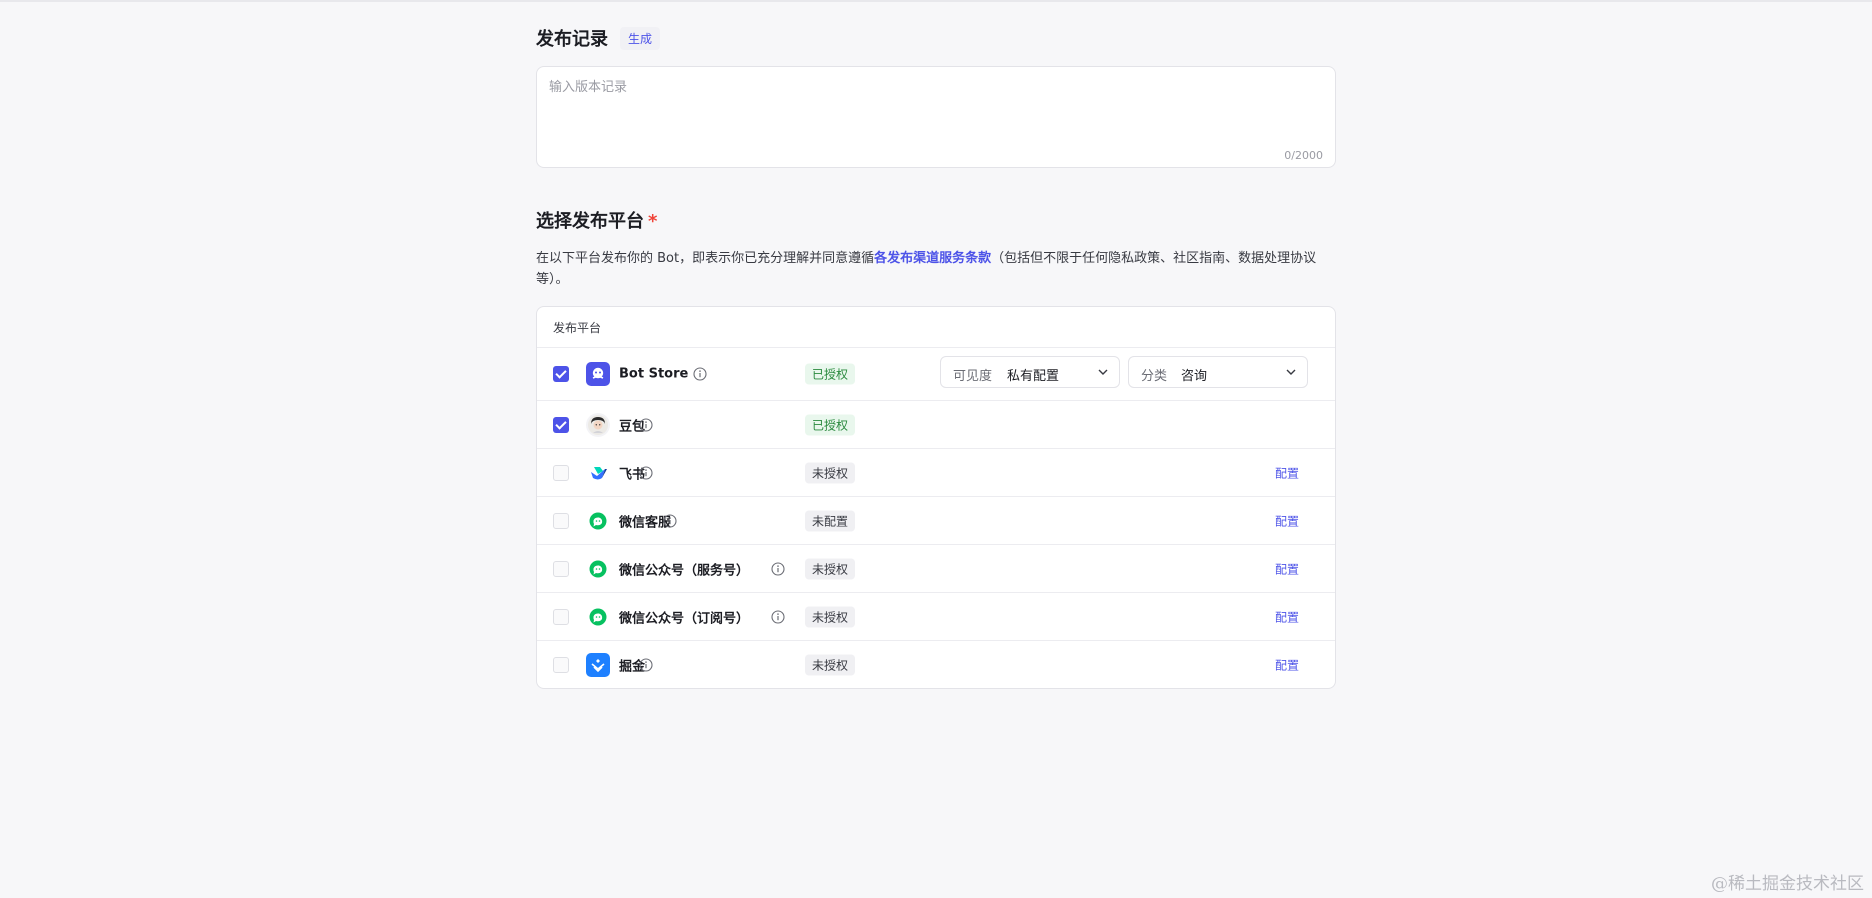 The image size is (1872, 898). What do you see at coordinates (561, 520) in the screenshot?
I see `checkbox-wechat-service` at bounding box center [561, 520].